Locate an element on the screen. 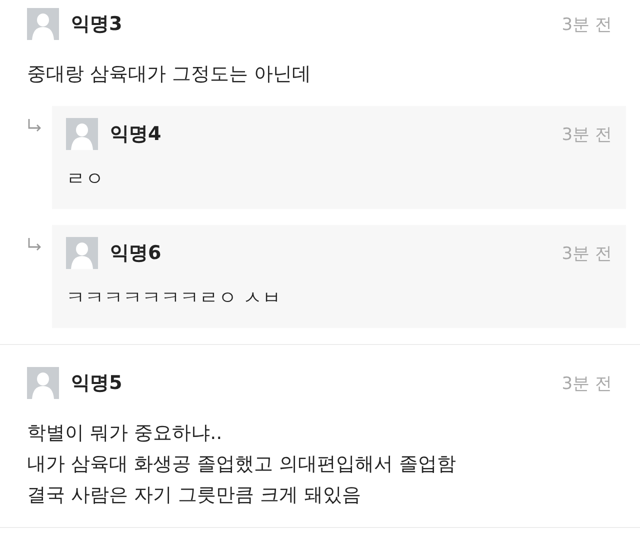 Image resolution: width=640 pixels, height=535 pixels. author-name: 익명4 is located at coordinates (136, 134).